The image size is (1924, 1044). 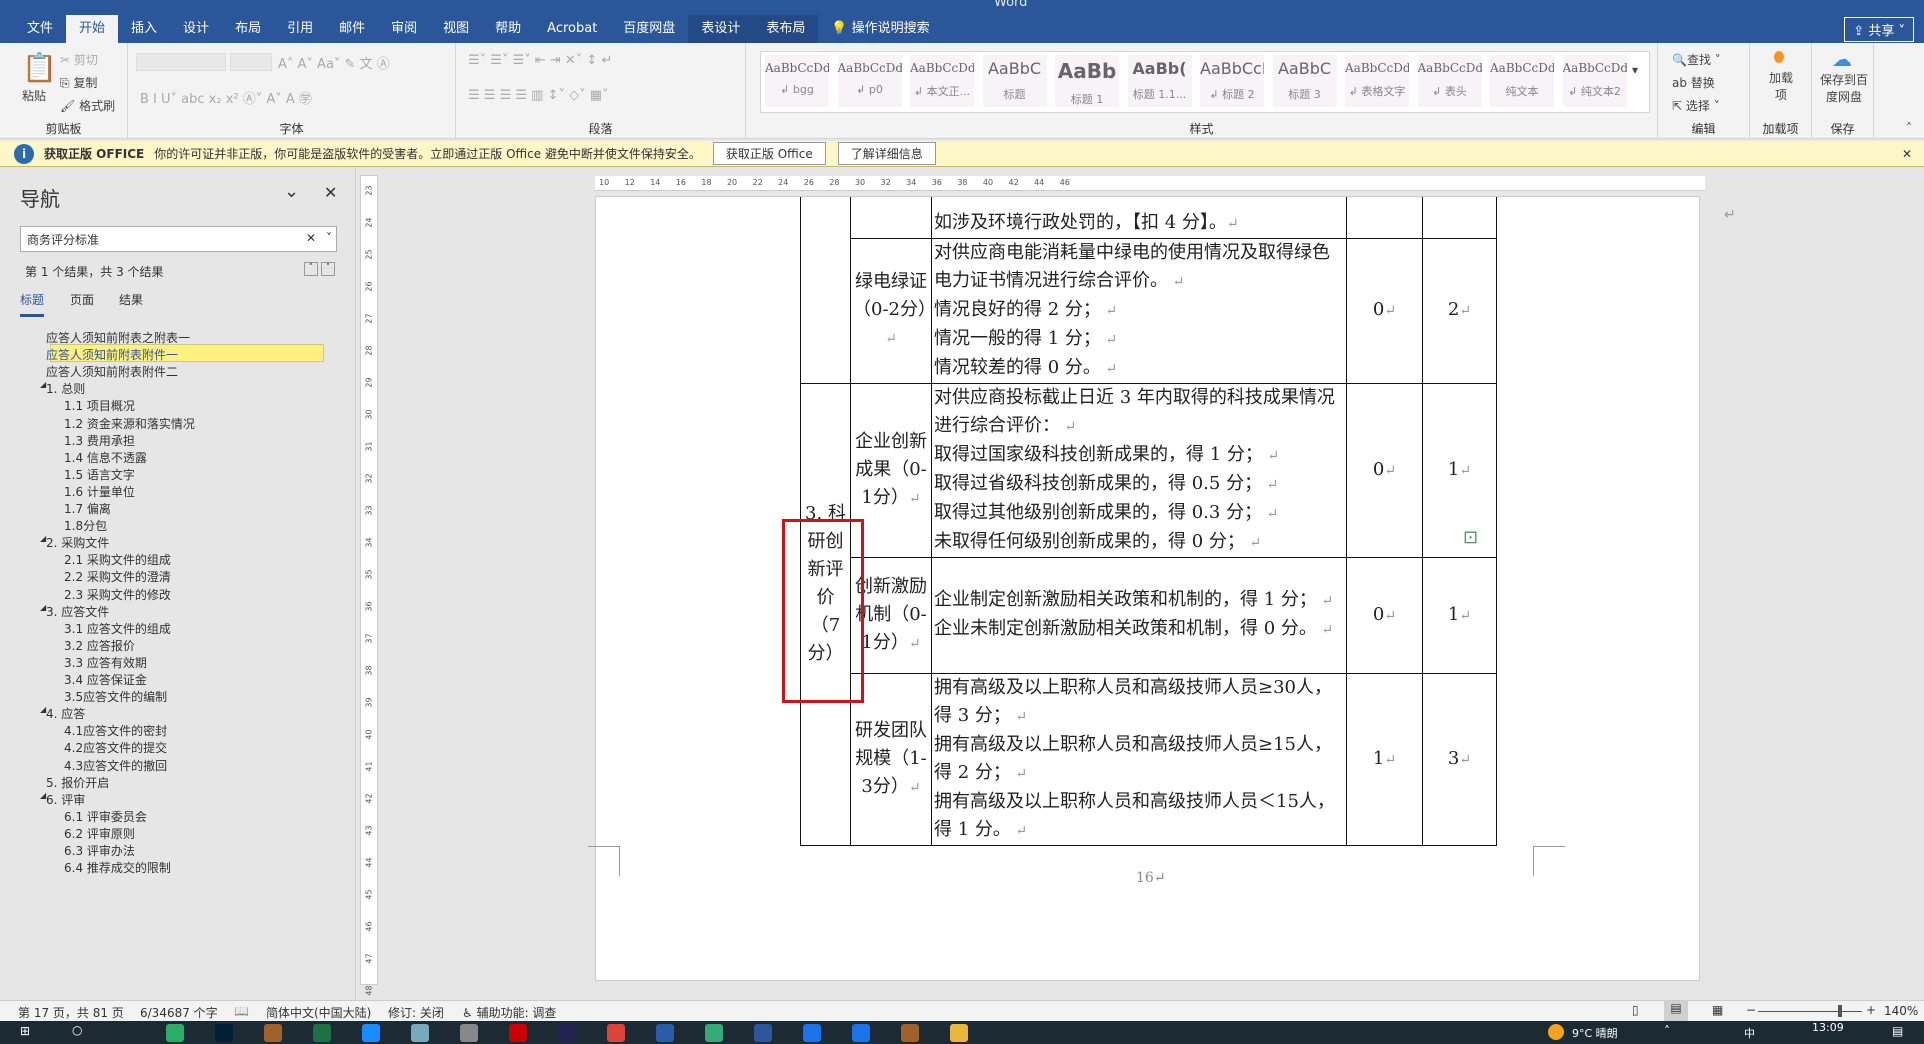 I want to click on zoom-out-button: −, so click(x=1751, y=1010).